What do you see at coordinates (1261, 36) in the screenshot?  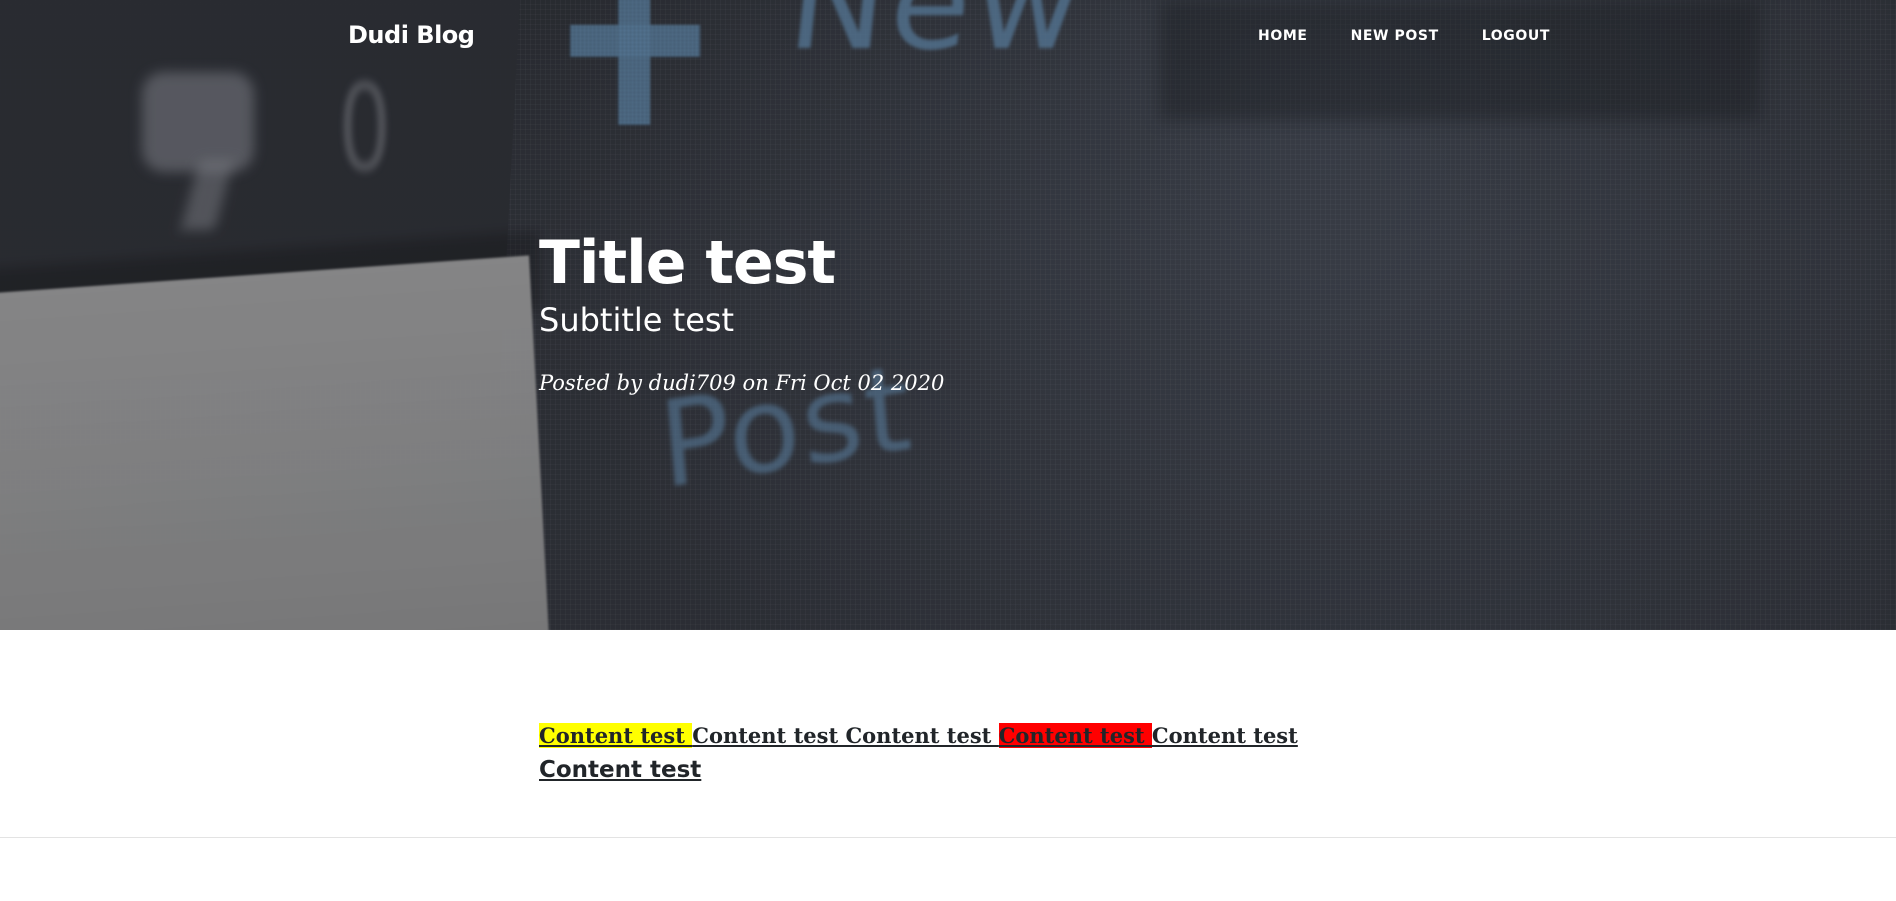 I see `nav-home-link: HOME` at bounding box center [1261, 36].